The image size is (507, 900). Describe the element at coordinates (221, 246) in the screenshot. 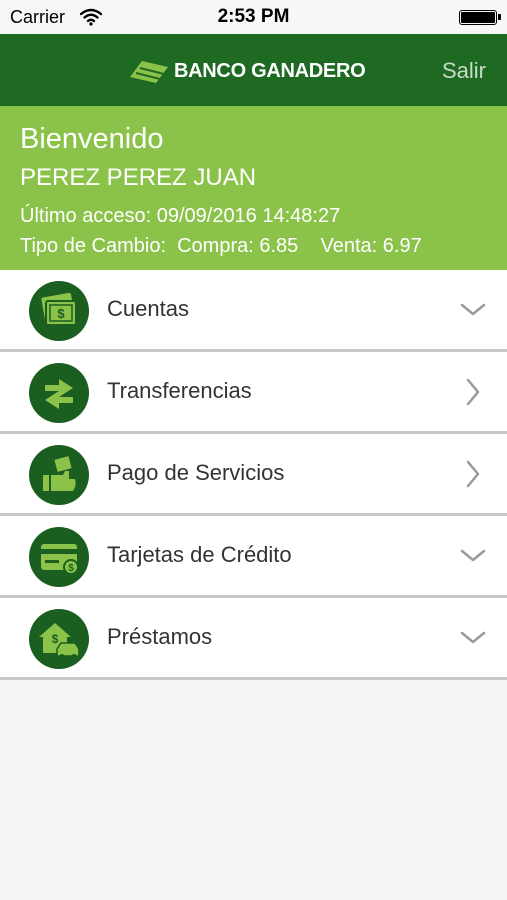

I see `exchange-rate: Tipo de Cambio: Compra: 6.85 Venta: 6.97` at that location.